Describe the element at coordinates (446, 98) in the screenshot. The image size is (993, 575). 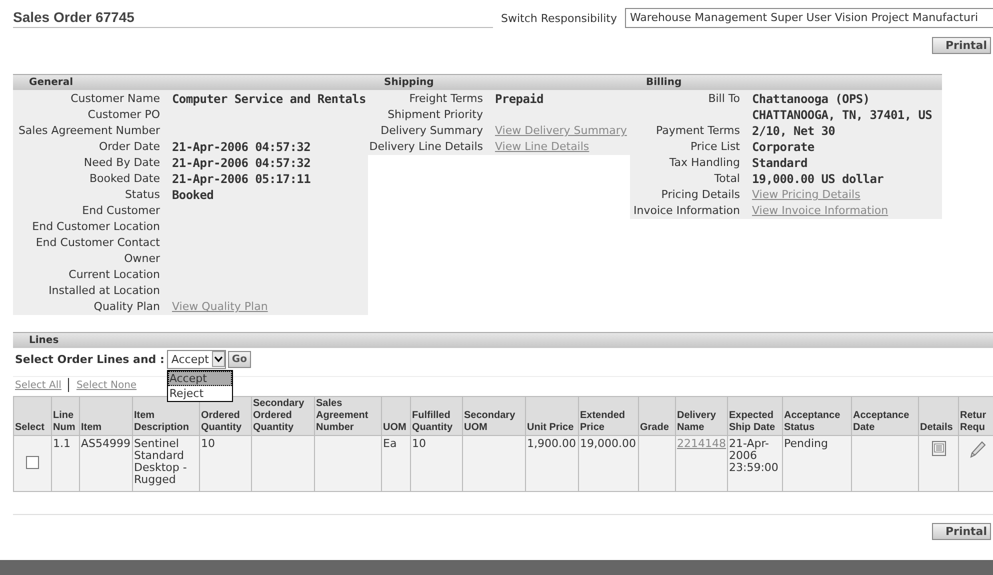
I see `field-label: Freight Terms` at that location.